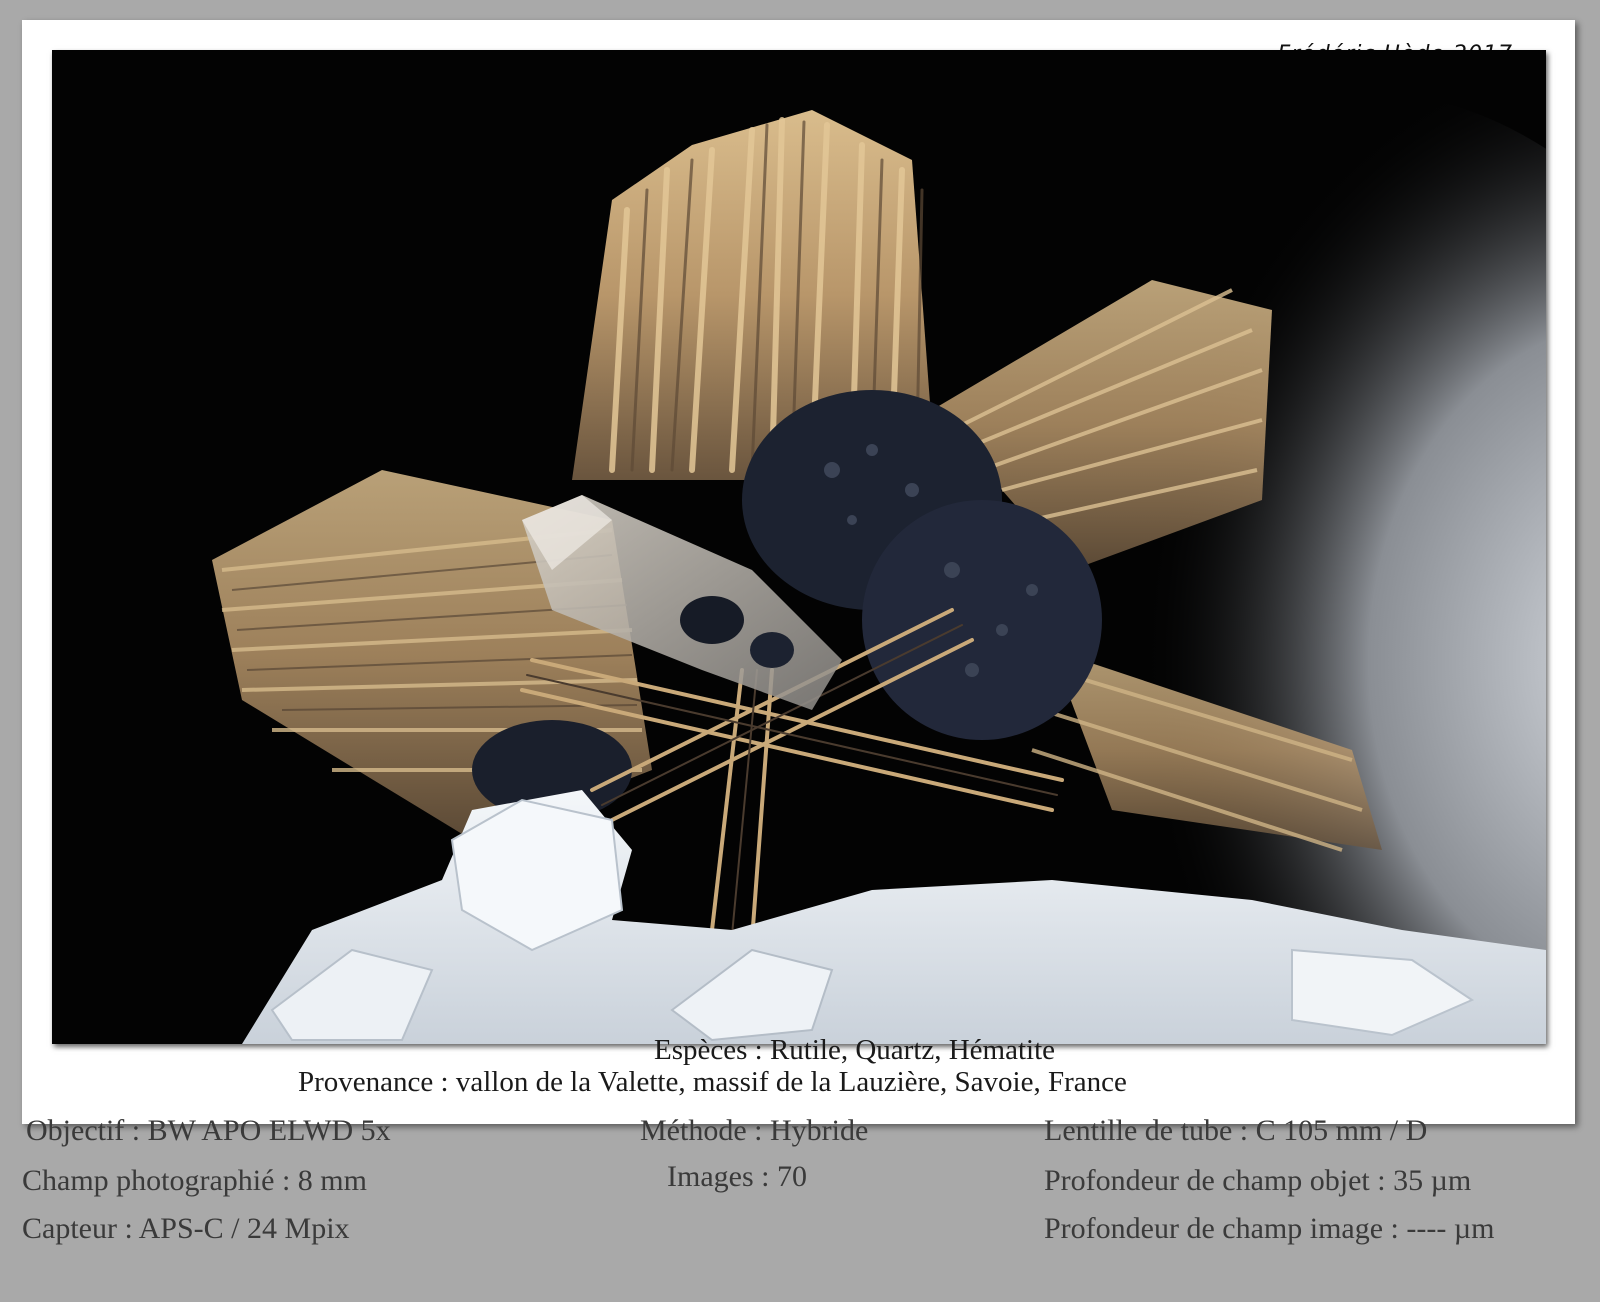  Describe the element at coordinates (1258, 1180) in the screenshot. I see `spec-profondeur-objet: Profondeur de champ objet : 35 µm` at that location.